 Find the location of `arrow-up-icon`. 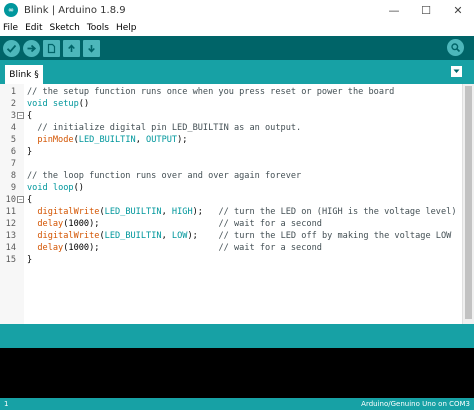

arrow-up-icon is located at coordinates (71, 47).